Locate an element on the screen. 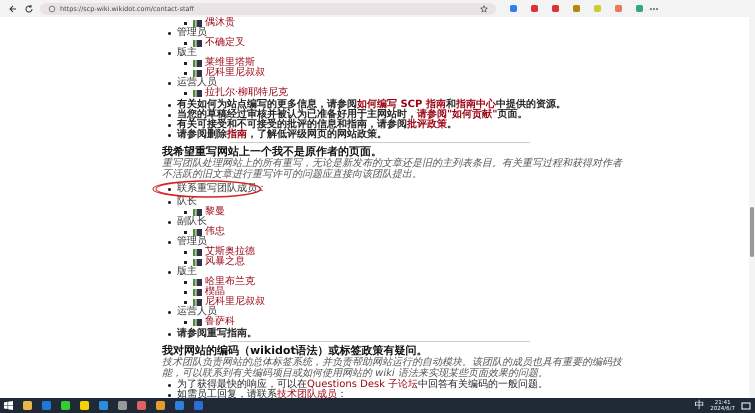  link: 请参阅"如何贡献" is located at coordinates (457, 114).